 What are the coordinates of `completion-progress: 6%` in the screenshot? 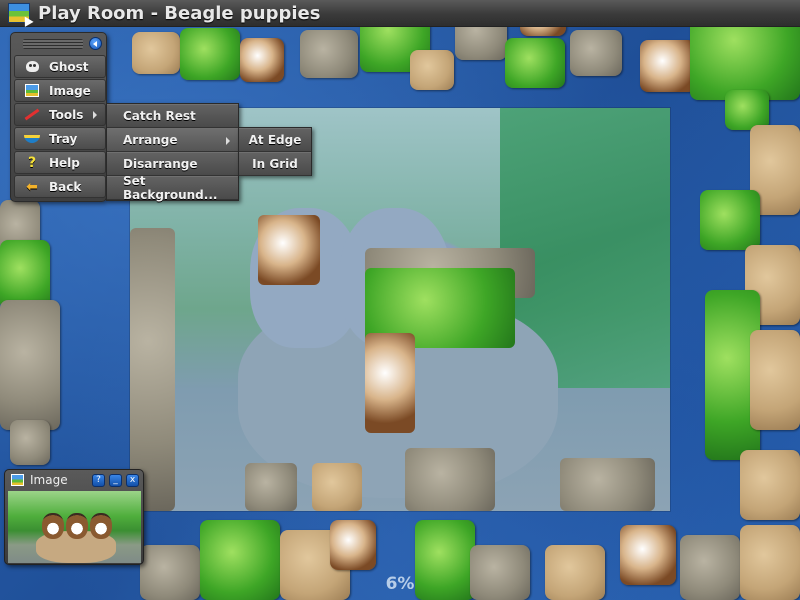 It's located at (400, 584).